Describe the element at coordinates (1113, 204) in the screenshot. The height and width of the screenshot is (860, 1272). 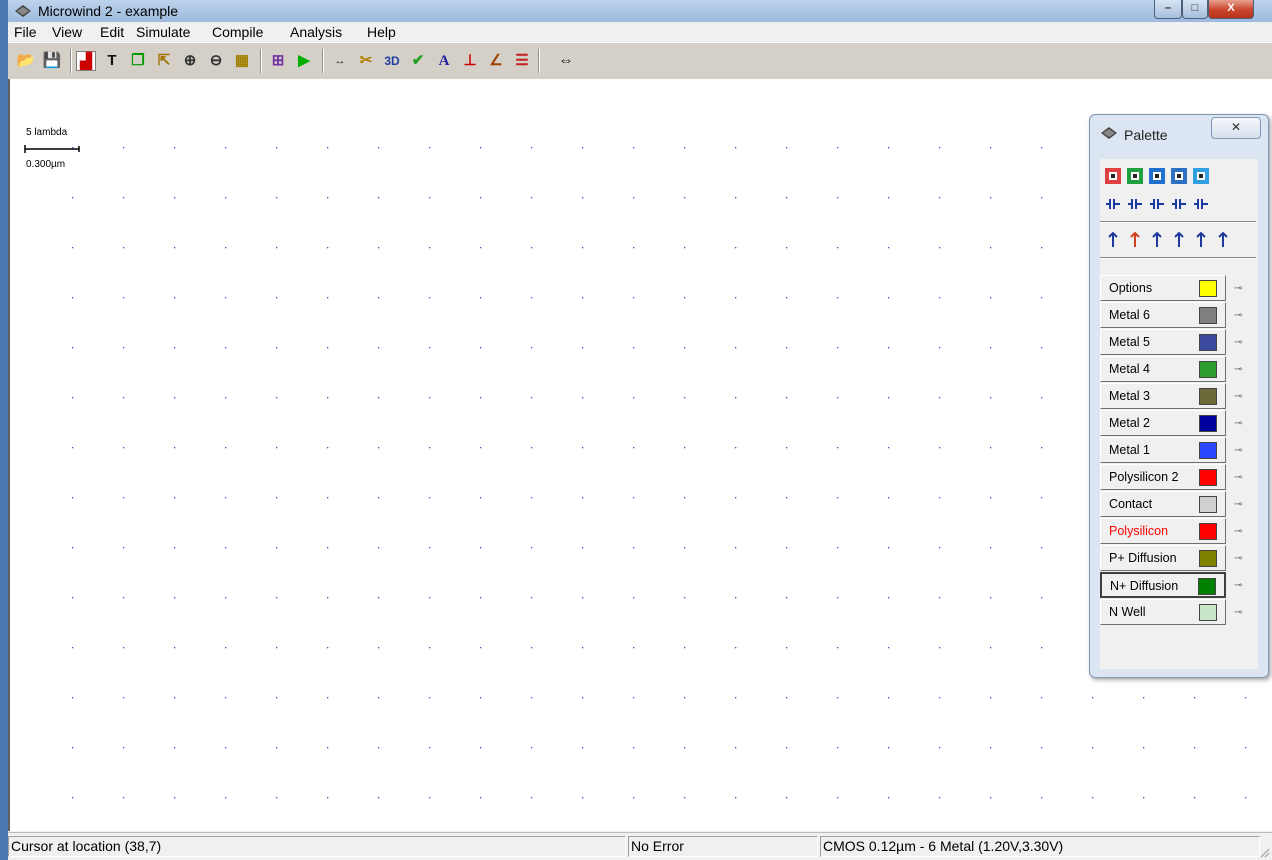
I see `capacitor-icon` at that location.